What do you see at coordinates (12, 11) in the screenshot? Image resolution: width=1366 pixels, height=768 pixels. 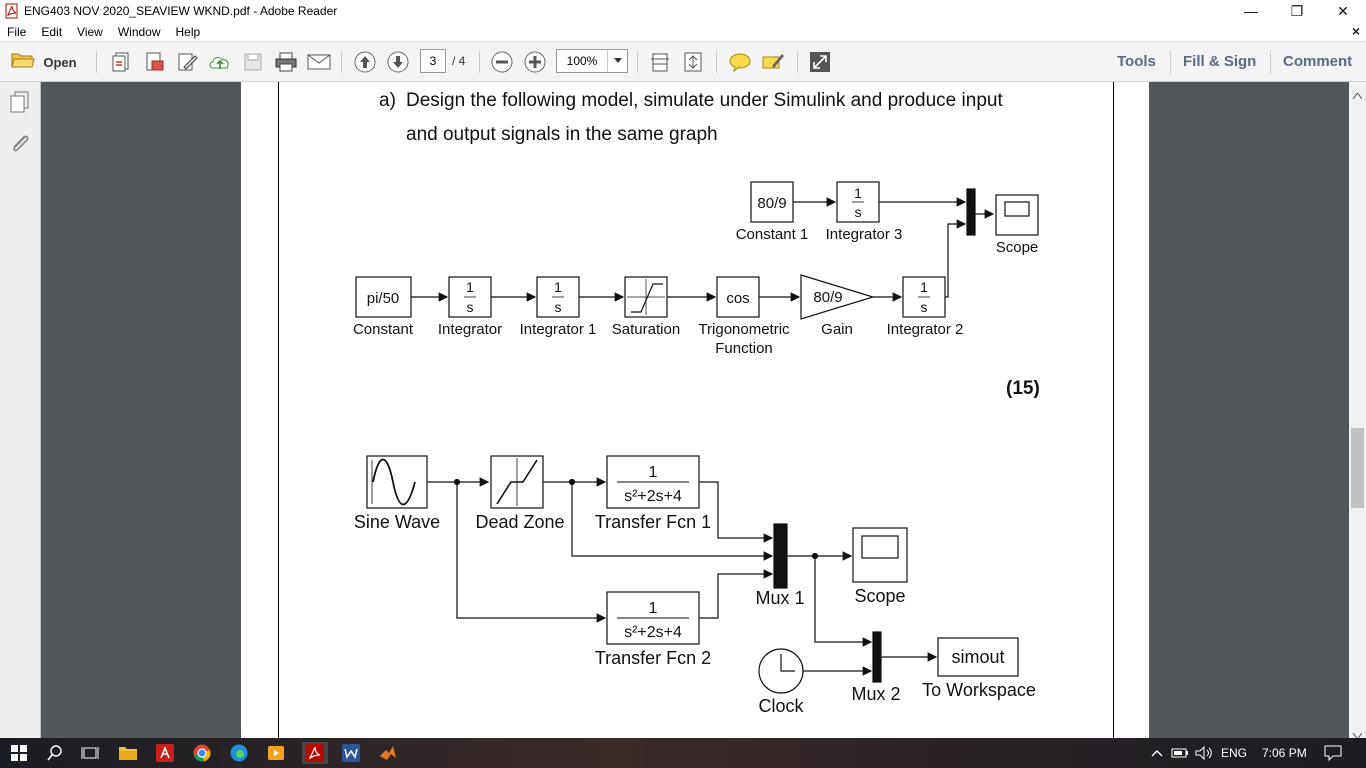 I see `adobe-pdf-icon` at bounding box center [12, 11].